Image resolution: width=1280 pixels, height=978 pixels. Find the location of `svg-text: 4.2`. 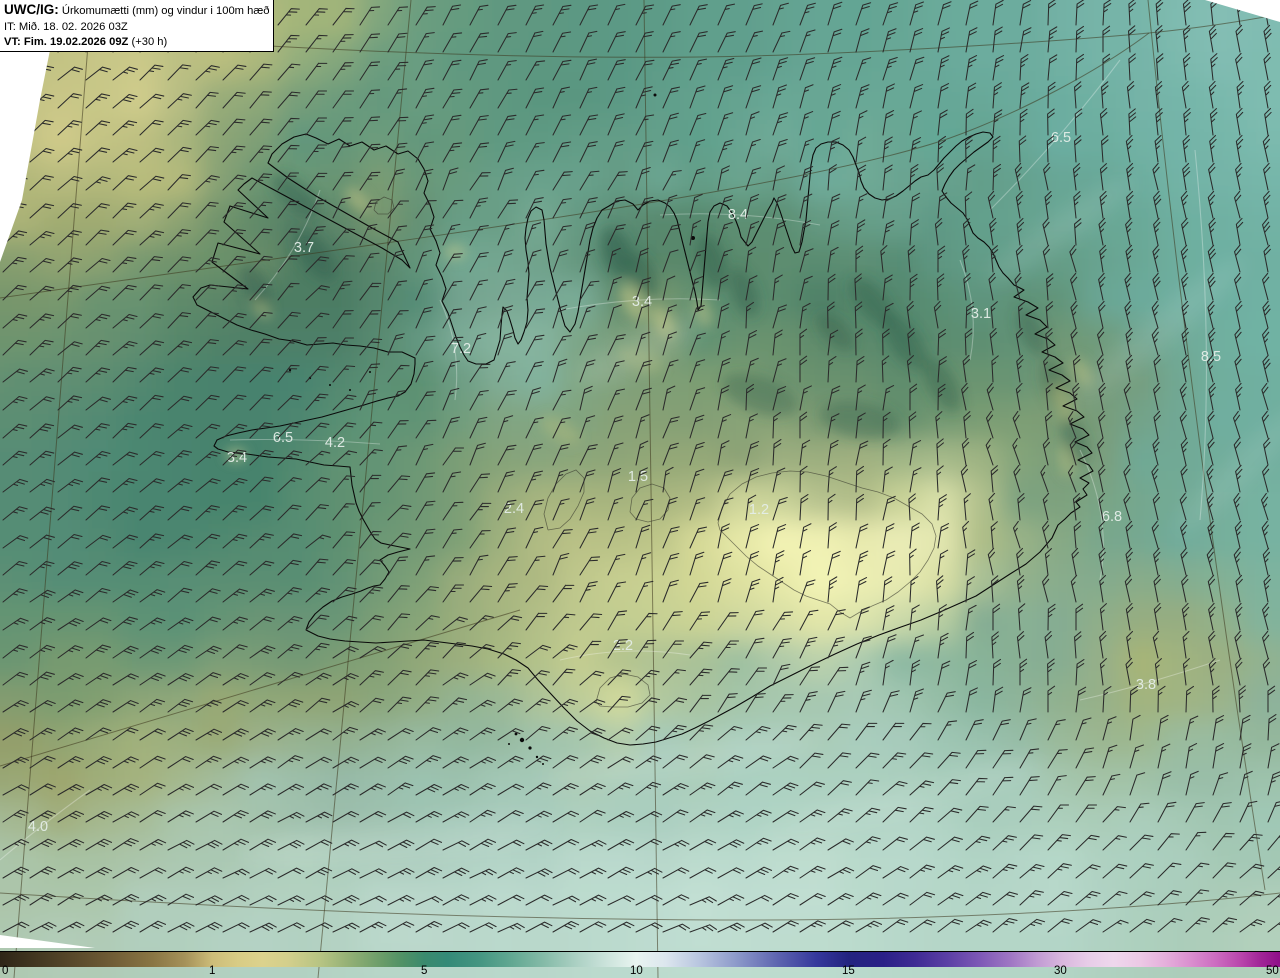

svg-text: 4.2 is located at coordinates (335, 443).